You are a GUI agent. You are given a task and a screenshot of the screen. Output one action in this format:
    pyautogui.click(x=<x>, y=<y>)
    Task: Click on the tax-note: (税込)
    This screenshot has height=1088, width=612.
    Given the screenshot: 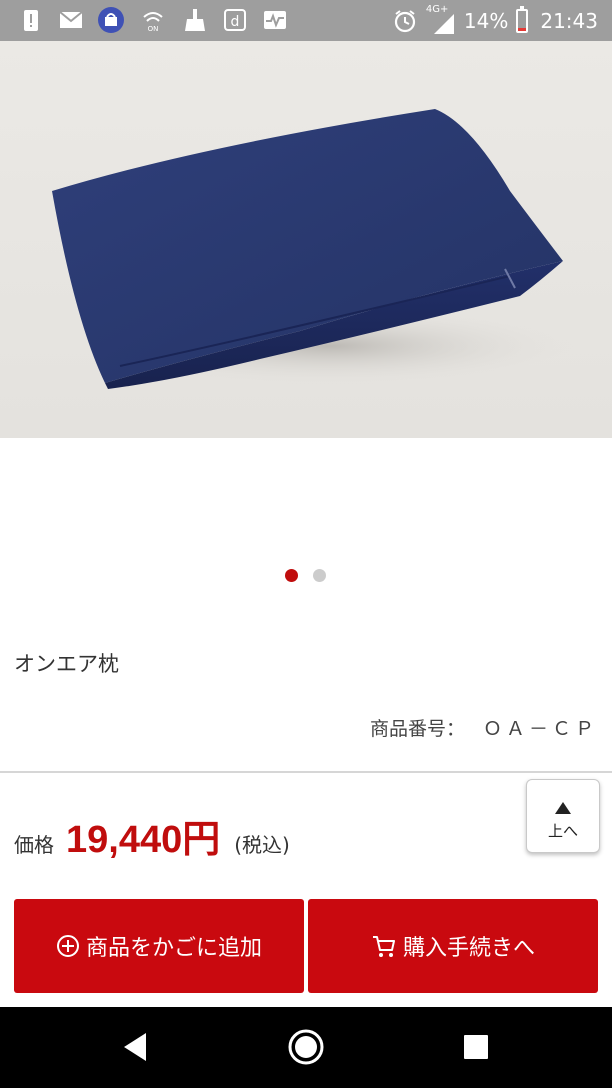 What is the action you would take?
    pyautogui.click(x=262, y=845)
    